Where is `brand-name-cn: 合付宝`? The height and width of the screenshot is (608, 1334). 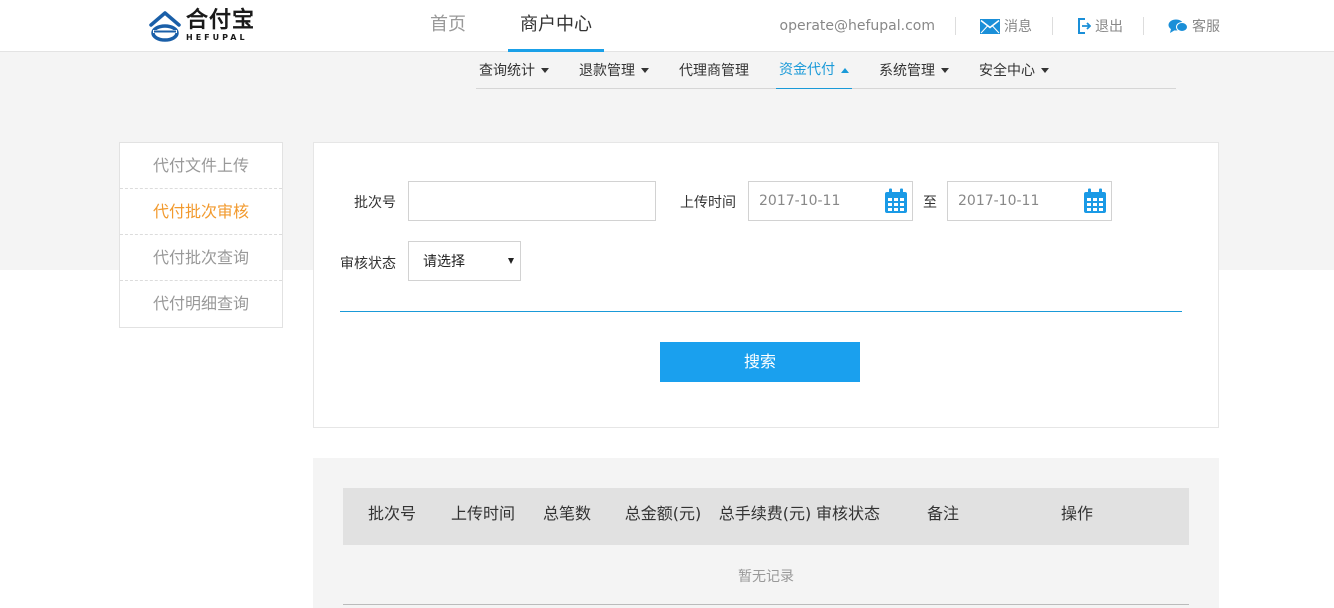 brand-name-cn: 合付宝 is located at coordinates (221, 20).